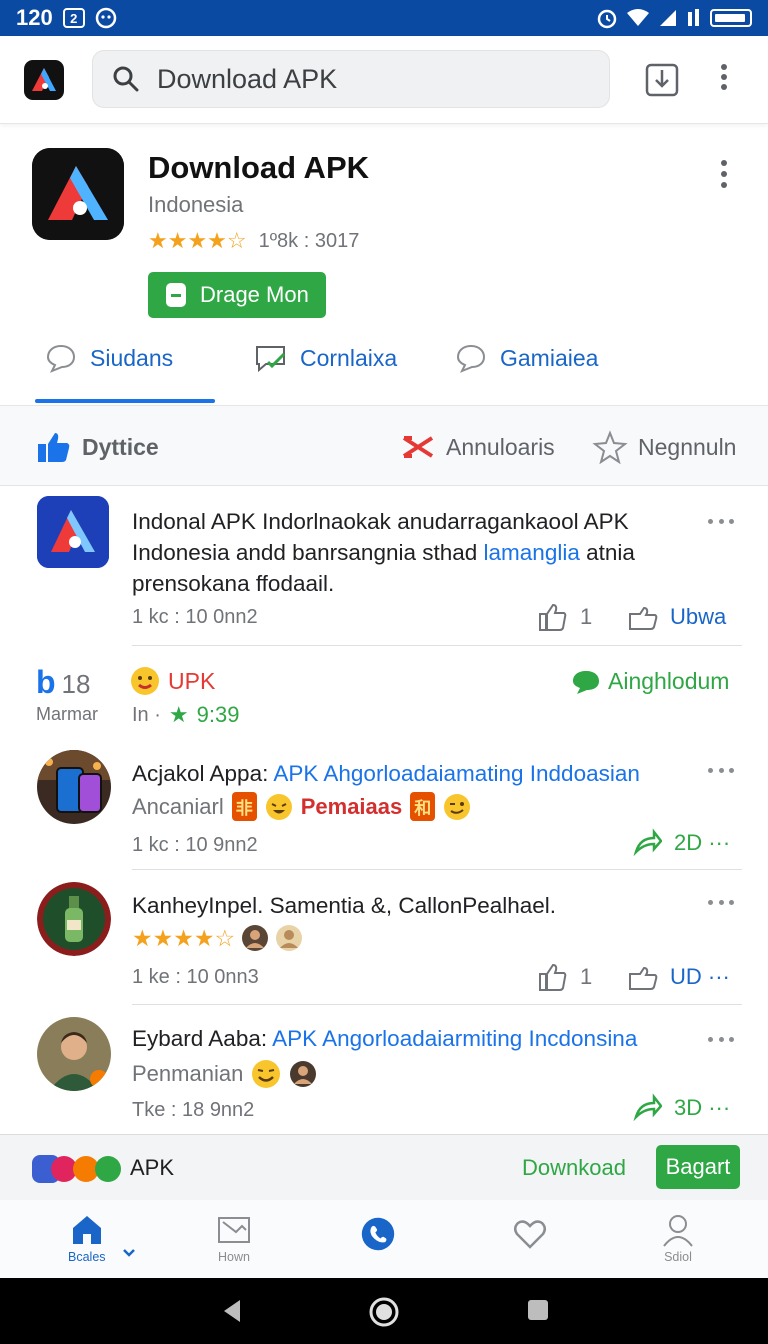  What do you see at coordinates (586, 976) in the screenshot?
I see `like-count: 1` at bounding box center [586, 976].